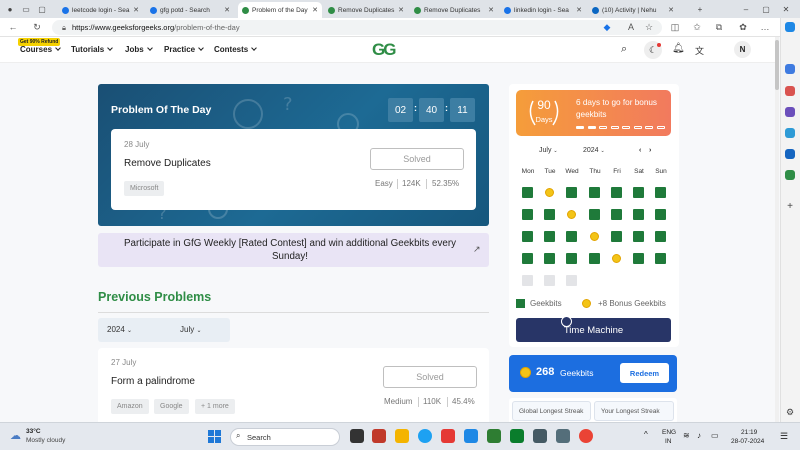 This screenshot has height=450, width=800. Describe the element at coordinates (184, 49) in the screenshot. I see `nav-practice: Practice` at that location.